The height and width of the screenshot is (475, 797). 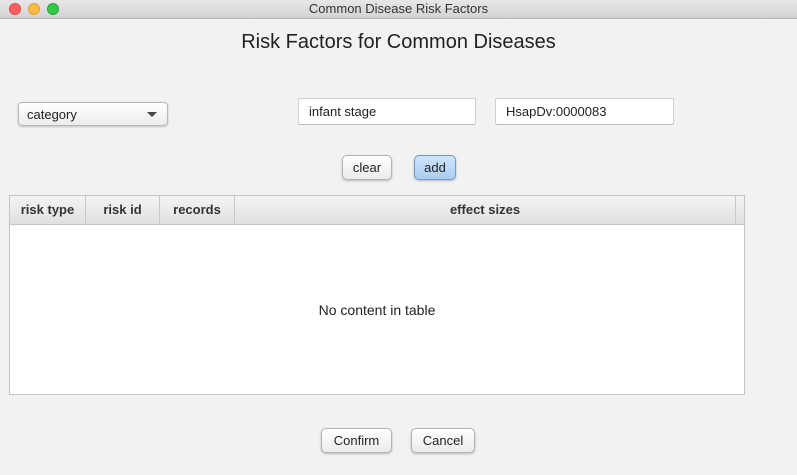 I want to click on column-header-records: records, so click(x=197, y=210).